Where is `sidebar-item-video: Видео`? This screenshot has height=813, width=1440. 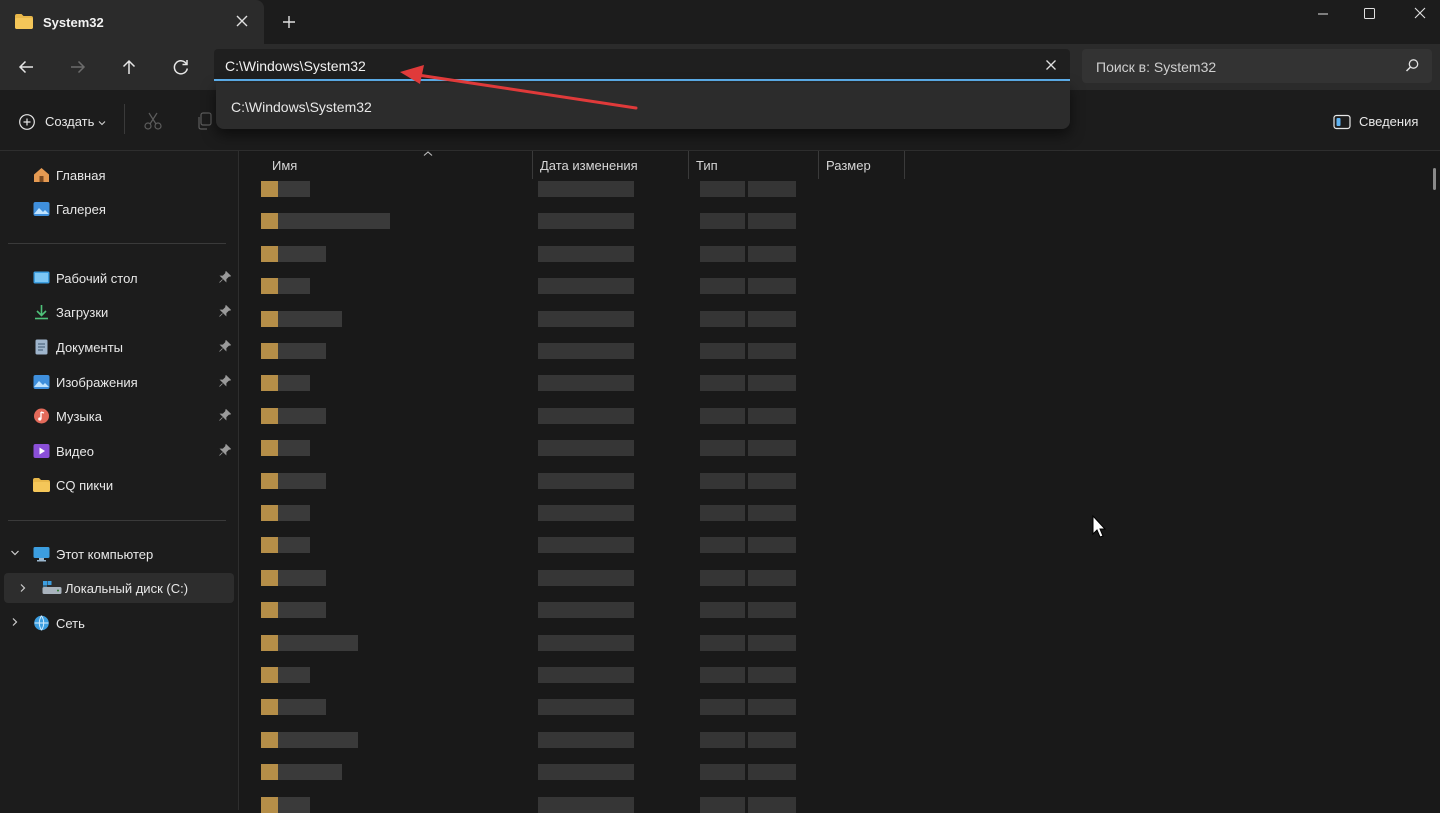
sidebar-item-video: Видео is located at coordinates (118, 451).